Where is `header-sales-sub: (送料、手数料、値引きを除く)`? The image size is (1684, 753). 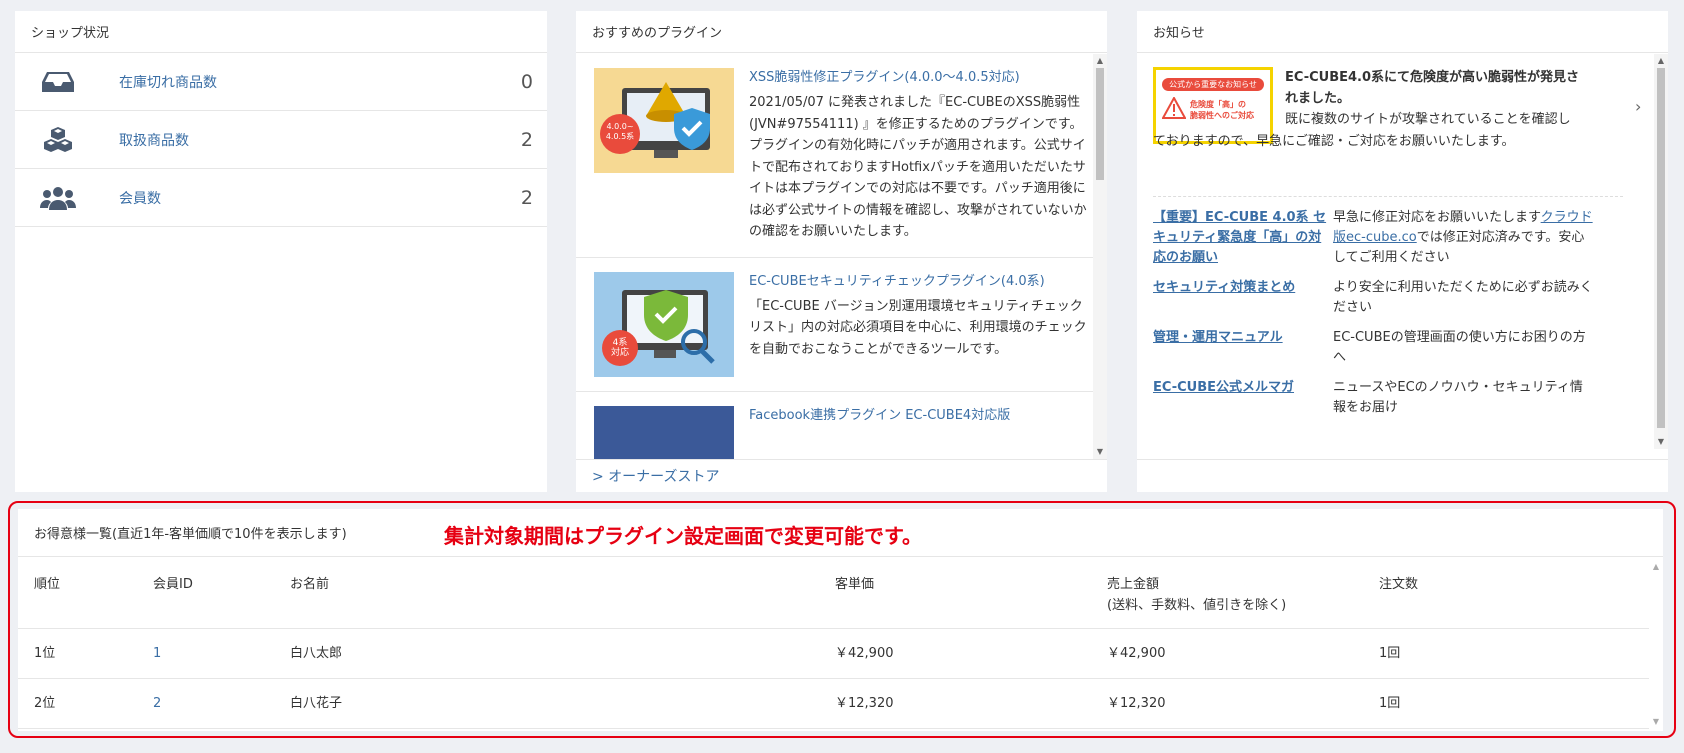 header-sales-sub: (送料、手数料、値引きを除く) is located at coordinates (1197, 605).